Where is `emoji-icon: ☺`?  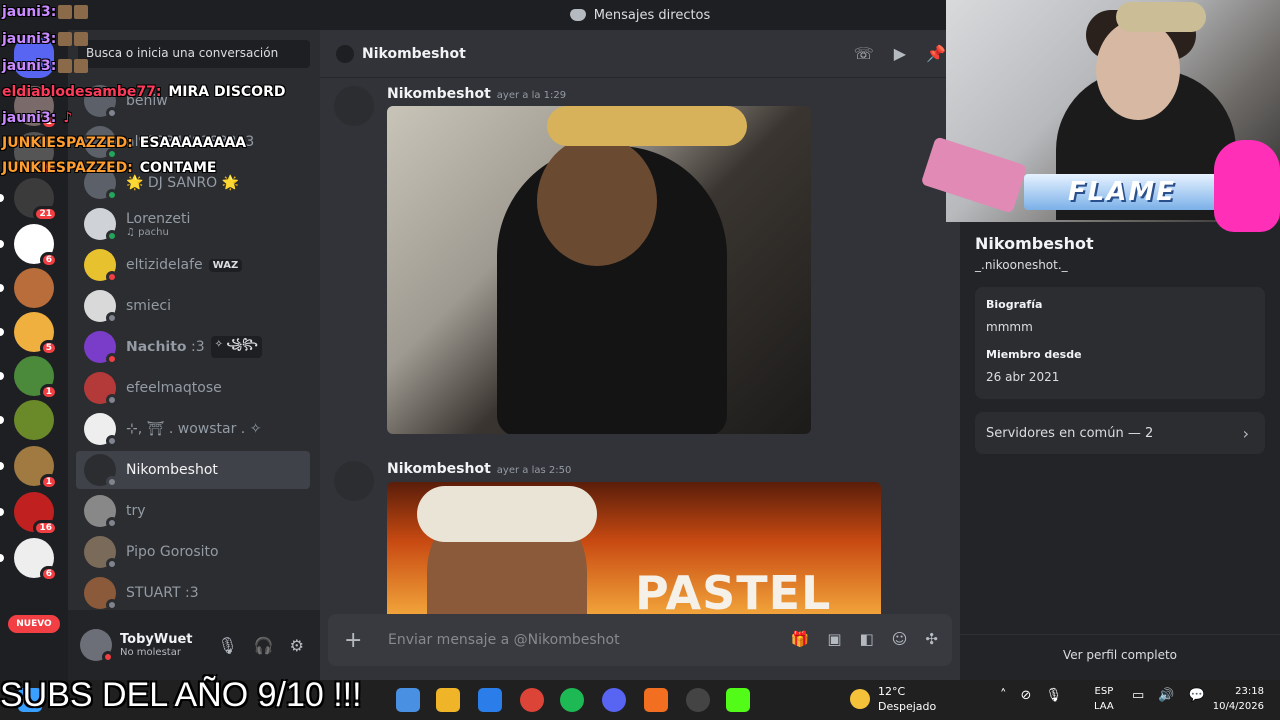
emoji-icon: ☺ is located at coordinates (900, 639).